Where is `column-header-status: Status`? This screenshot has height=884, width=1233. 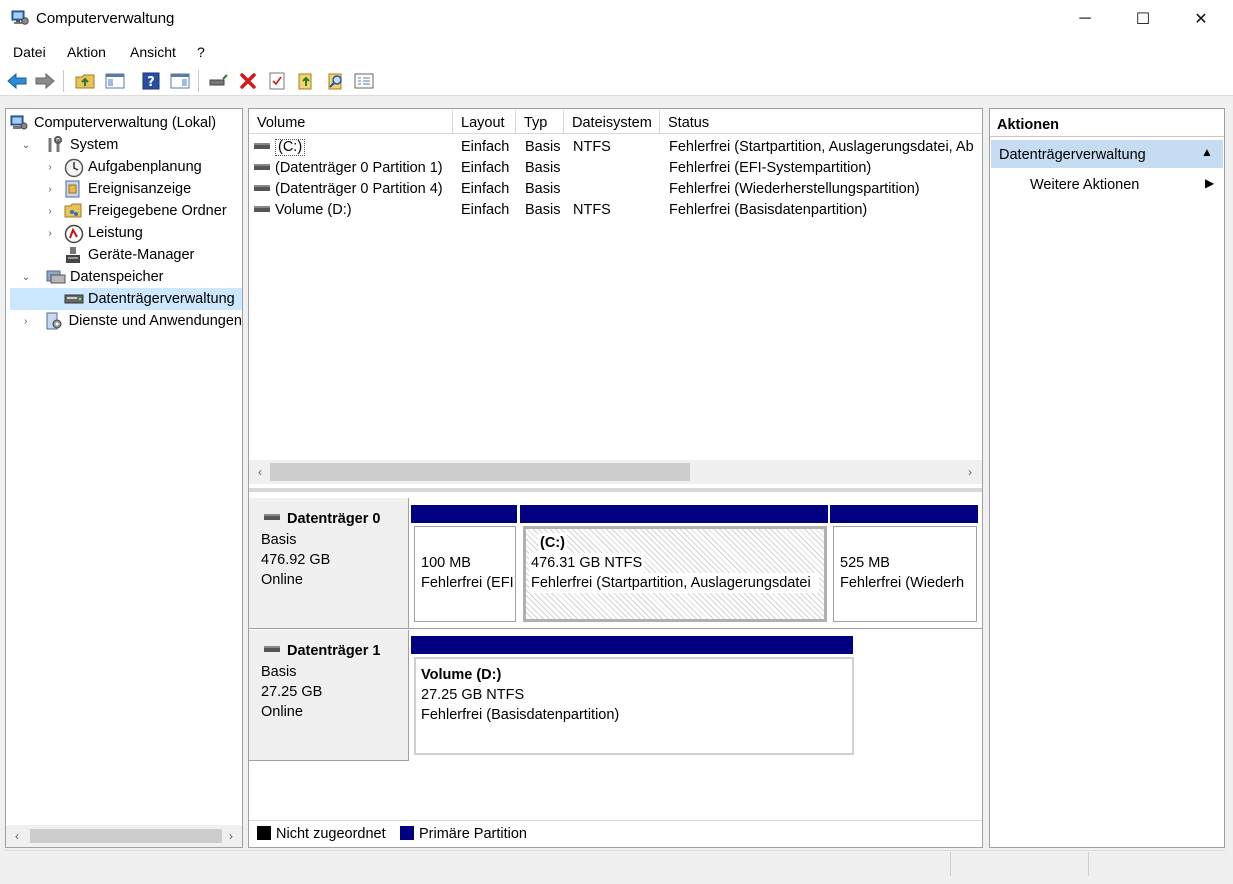
column-header-status: Status is located at coordinates (821, 122).